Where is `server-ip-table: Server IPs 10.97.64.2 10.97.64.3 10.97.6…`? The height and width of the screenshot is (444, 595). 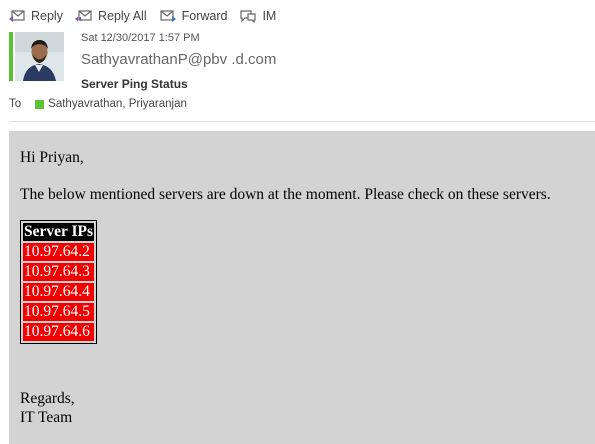
server-ip-table: Server IPs 10.97.64.2 10.97.64.3 10.97.6… is located at coordinates (59, 282).